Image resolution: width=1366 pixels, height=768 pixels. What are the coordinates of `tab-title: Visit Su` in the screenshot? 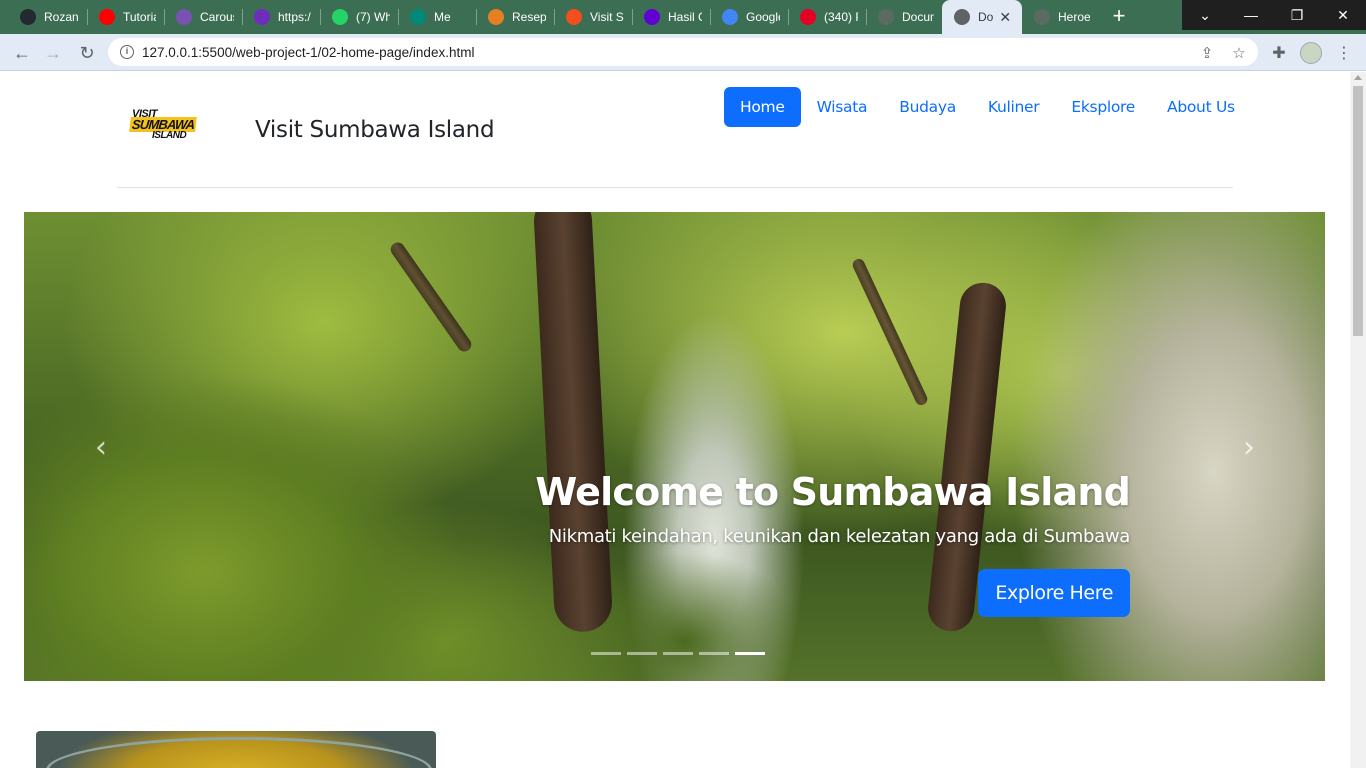 It's located at (607, 17).